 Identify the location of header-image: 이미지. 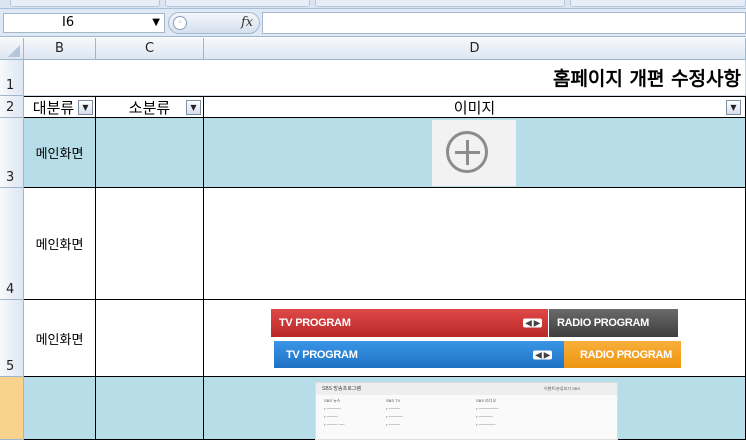
(474, 107).